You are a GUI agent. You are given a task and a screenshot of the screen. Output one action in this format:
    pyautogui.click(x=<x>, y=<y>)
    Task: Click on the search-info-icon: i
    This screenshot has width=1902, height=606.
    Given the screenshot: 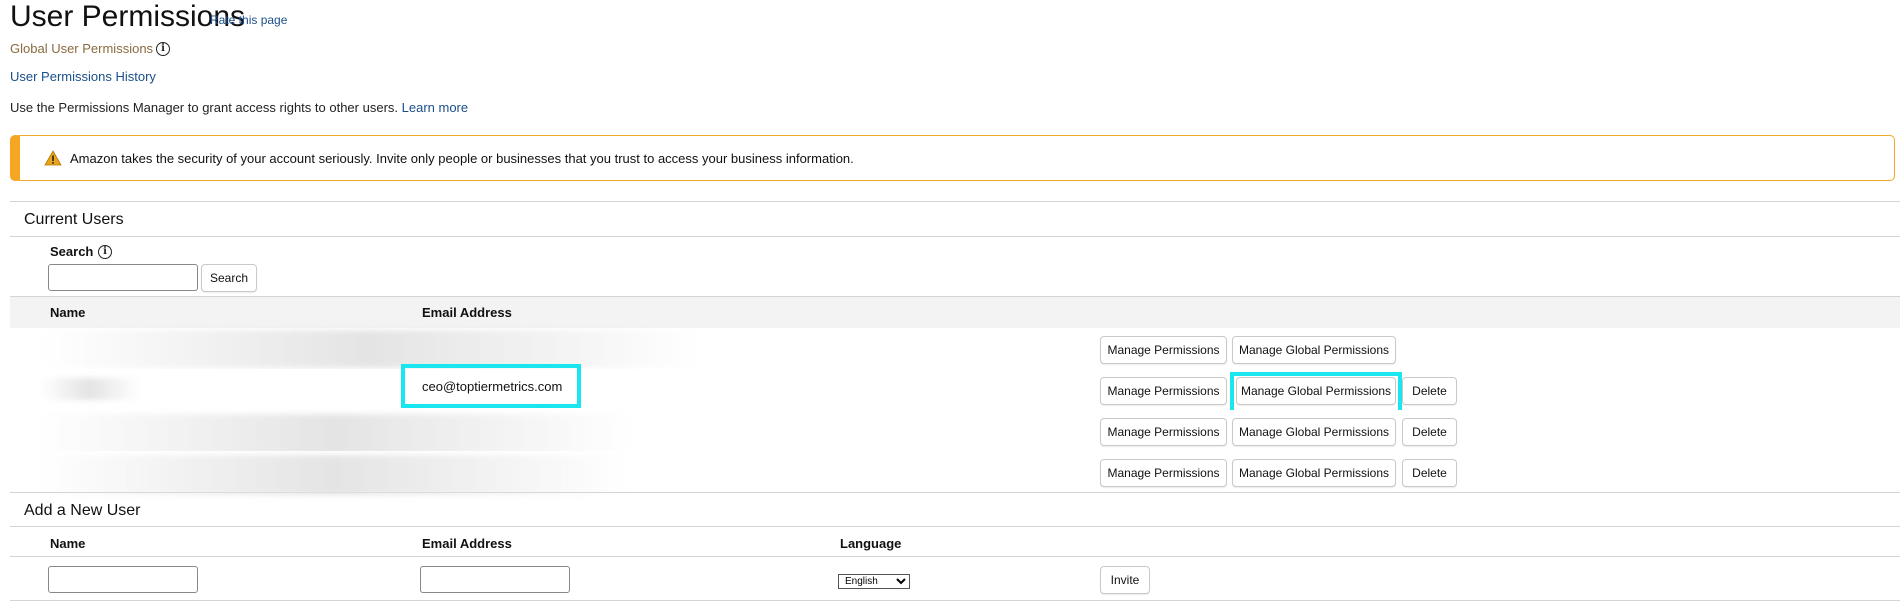 What is the action you would take?
    pyautogui.click(x=105, y=252)
    